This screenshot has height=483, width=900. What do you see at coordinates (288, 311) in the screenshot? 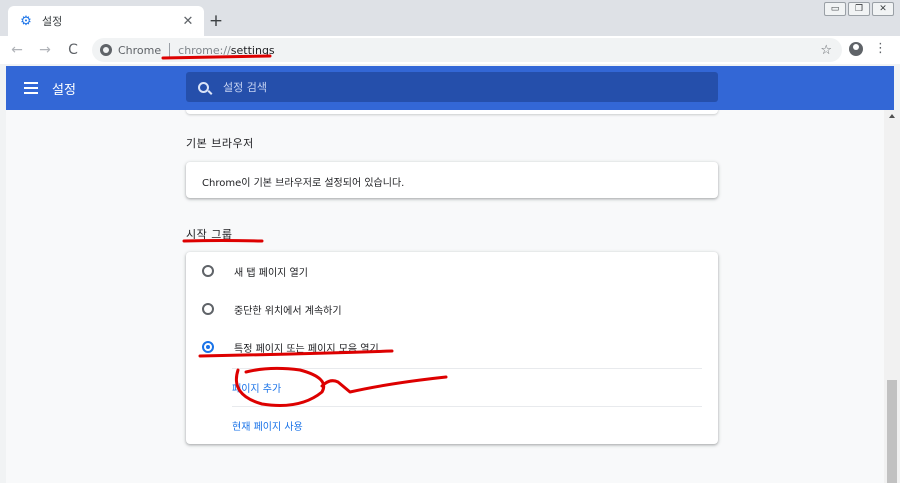
I see `radio-label: 중단한 위치에서 계속하기` at bounding box center [288, 311].